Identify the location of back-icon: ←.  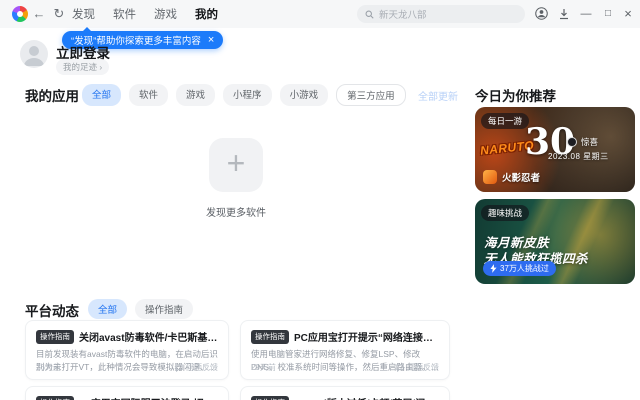
(39, 14).